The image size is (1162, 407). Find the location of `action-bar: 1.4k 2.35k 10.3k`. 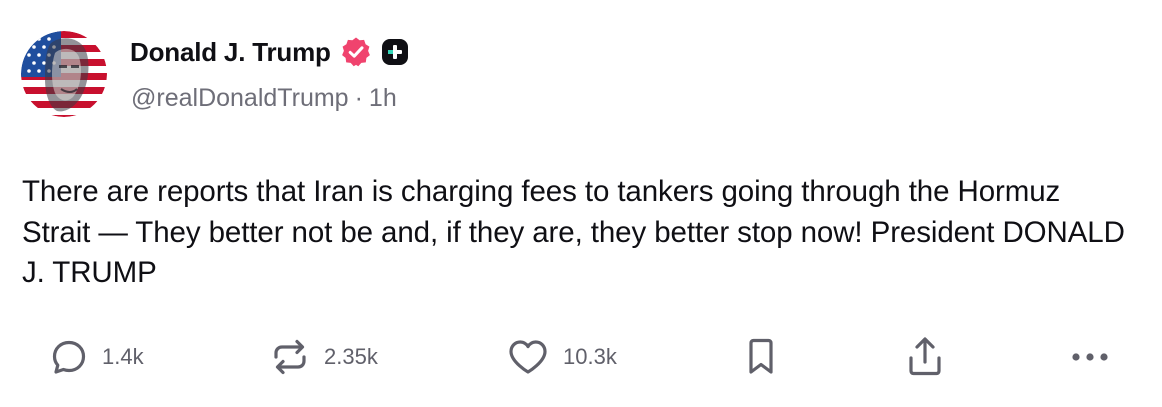

action-bar: 1.4k 2.35k 10.3k is located at coordinates (581, 357).